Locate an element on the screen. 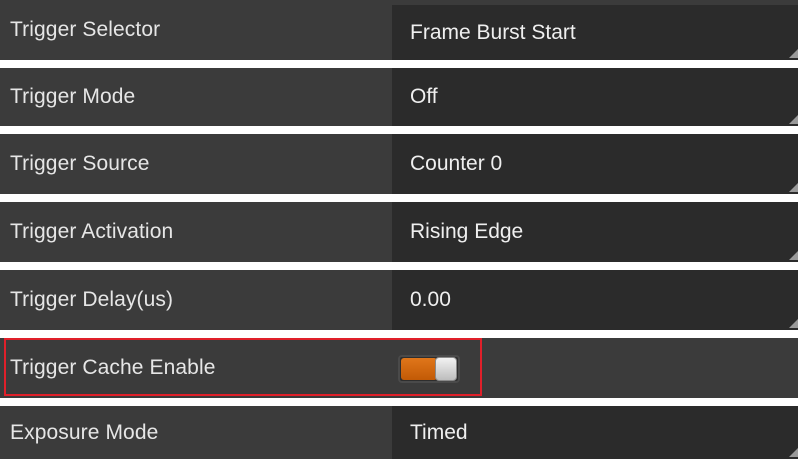 The width and height of the screenshot is (798, 459). trigger-mode-dropdown: Off is located at coordinates (595, 97).